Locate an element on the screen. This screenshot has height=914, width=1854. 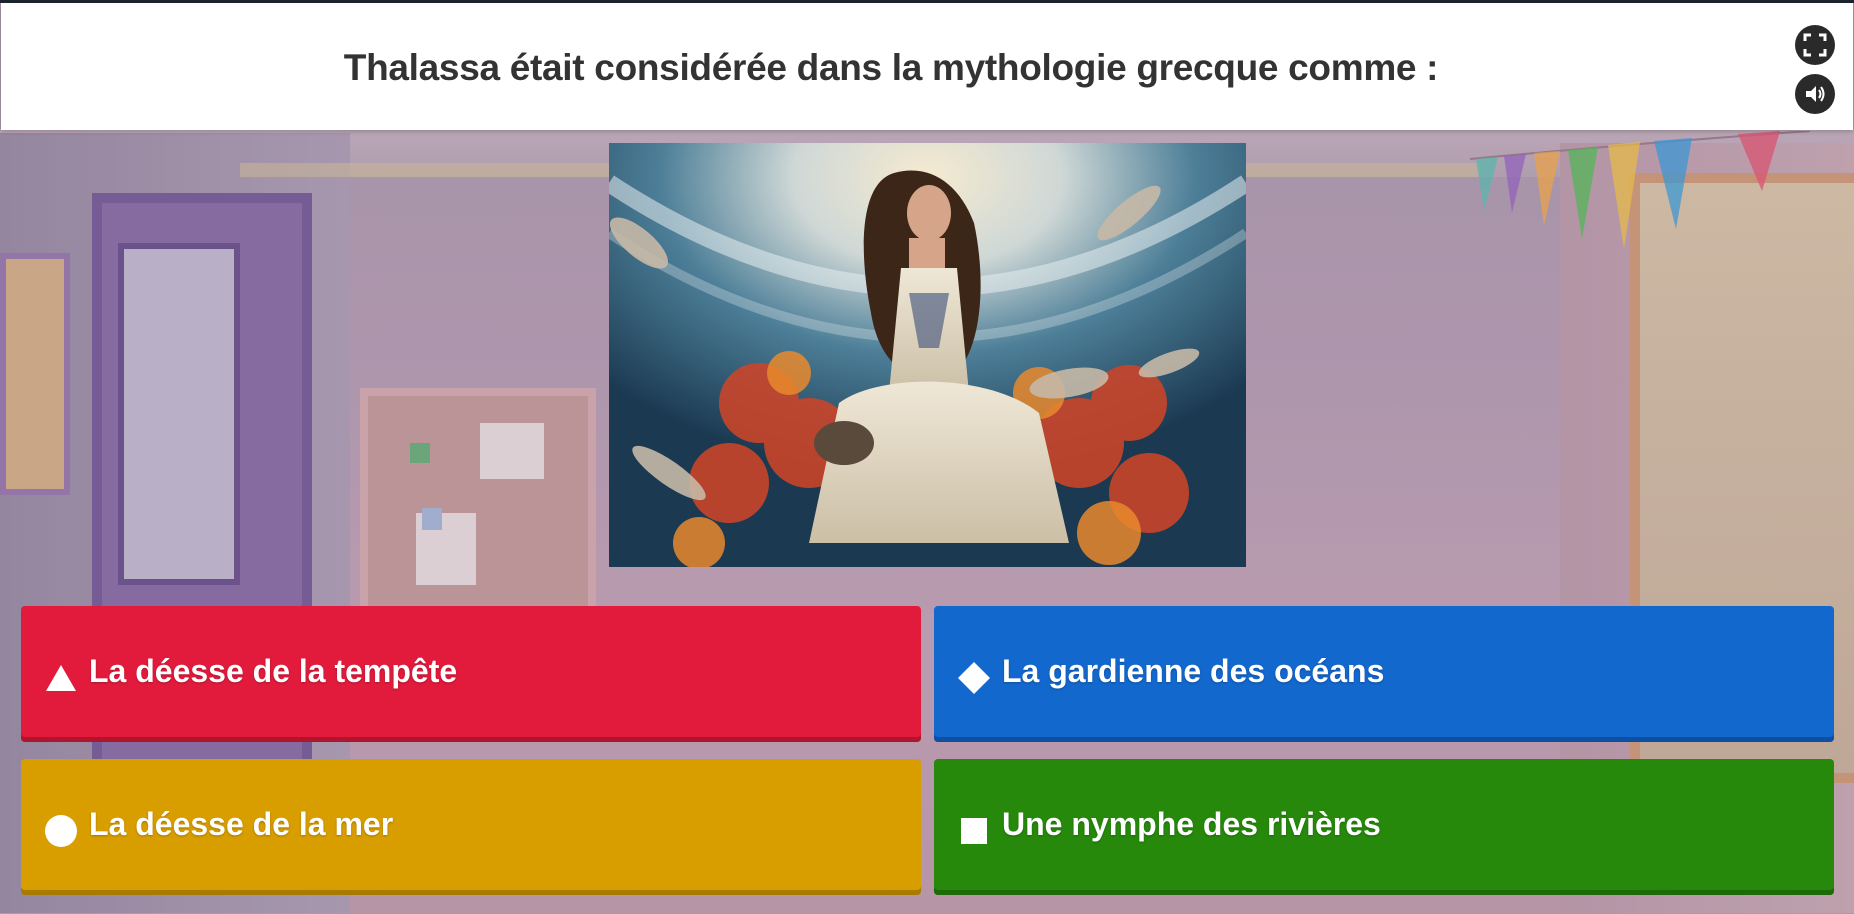
answer-button-triangle: La déesse de la tempête is located at coordinates (471, 674).